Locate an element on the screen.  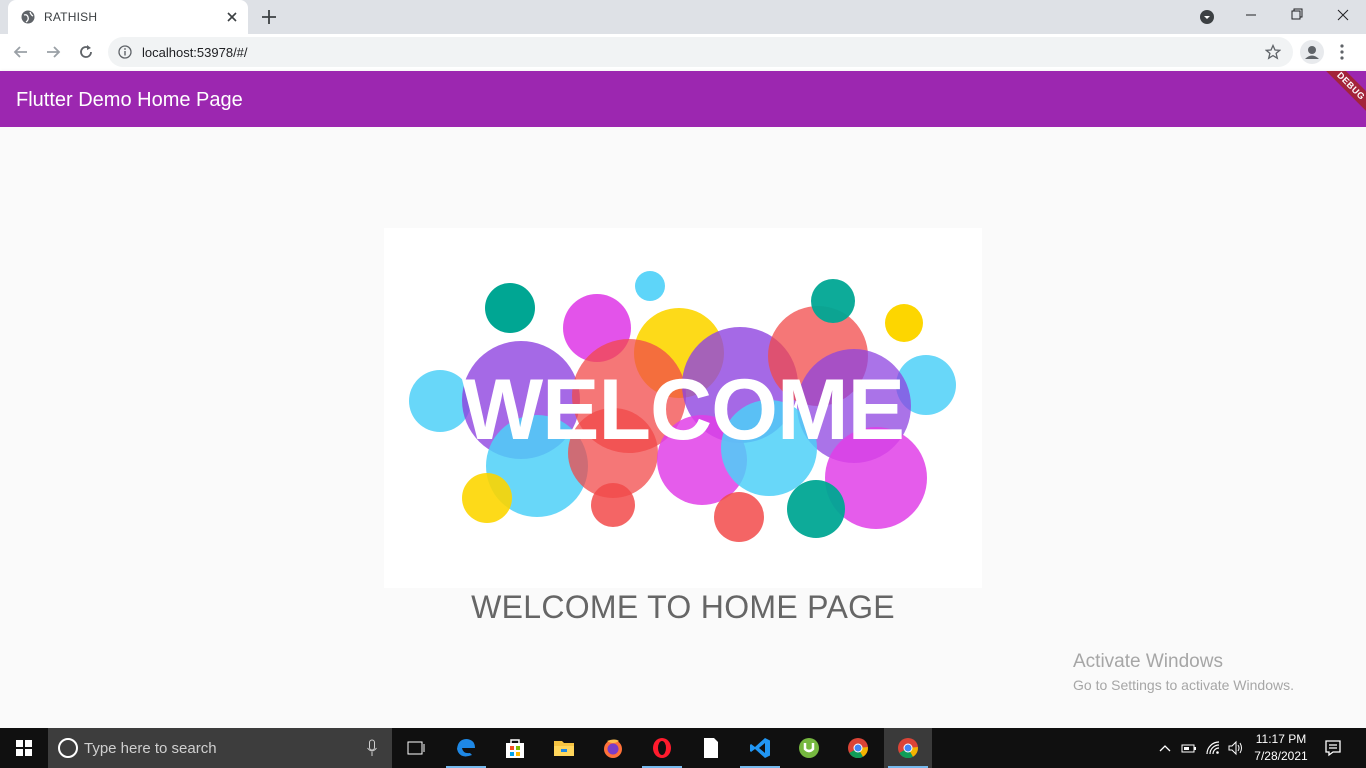
new-tab-plus-icon is located at coordinates (269, 17).